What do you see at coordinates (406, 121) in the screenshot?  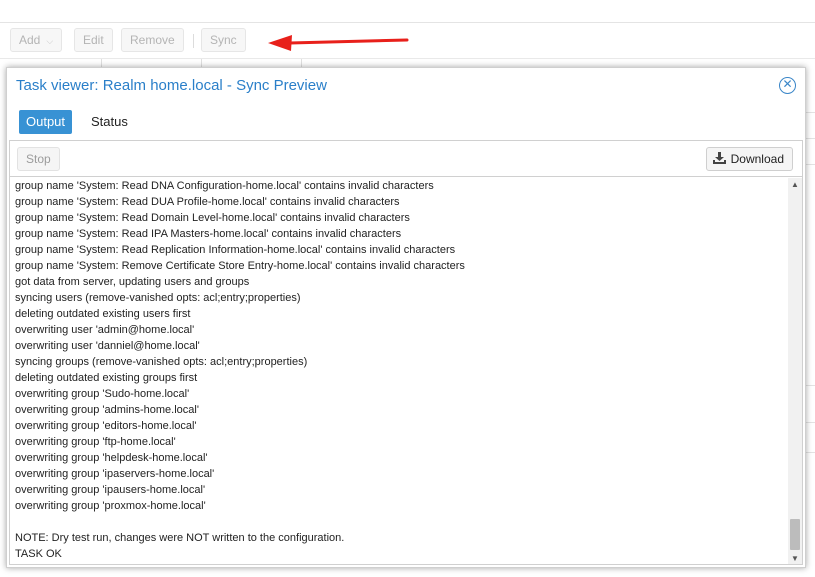 I see `dialog-tab-bar: Output Status` at bounding box center [406, 121].